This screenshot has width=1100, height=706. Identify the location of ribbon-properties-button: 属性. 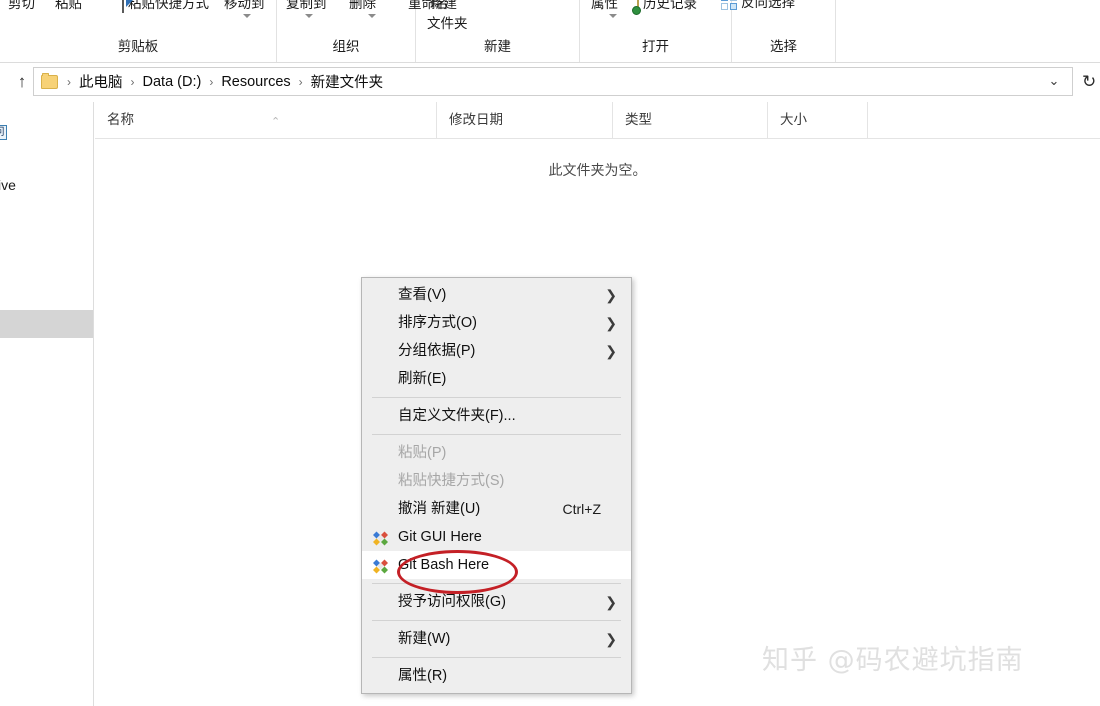
(604, 6).